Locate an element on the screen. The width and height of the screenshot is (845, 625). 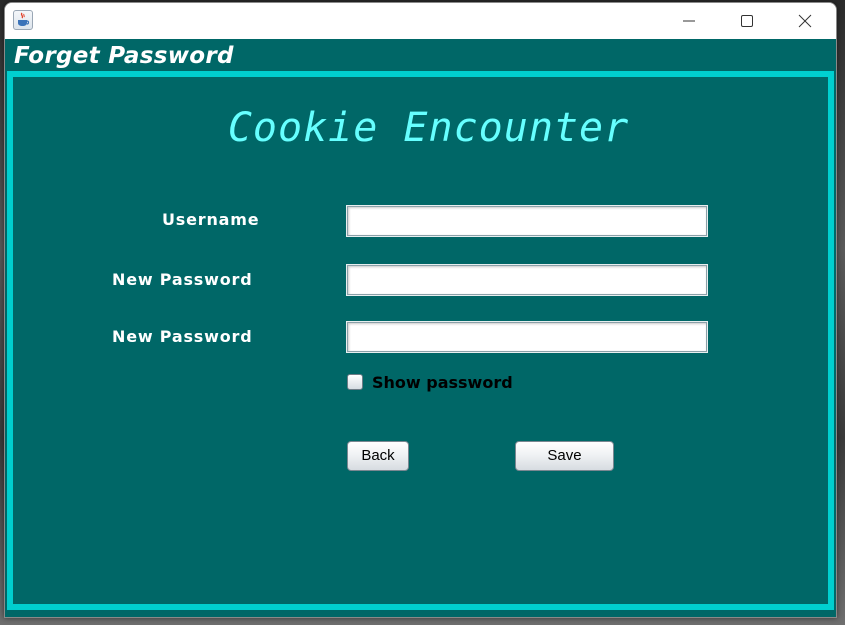
window-titlebar is located at coordinates (420, 21).